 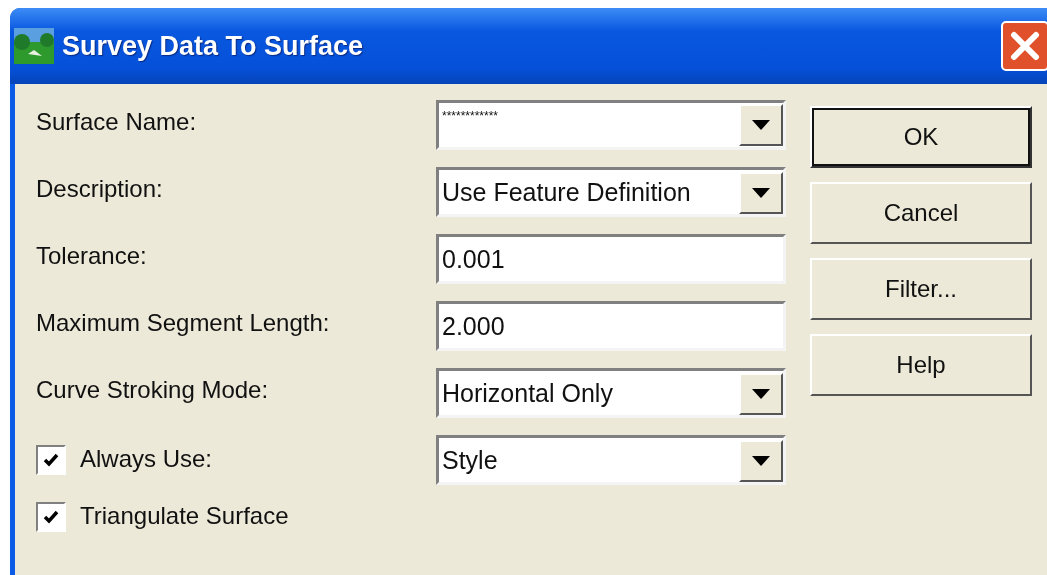 What do you see at coordinates (100, 188) in the screenshot?
I see `field-label: Description:` at bounding box center [100, 188].